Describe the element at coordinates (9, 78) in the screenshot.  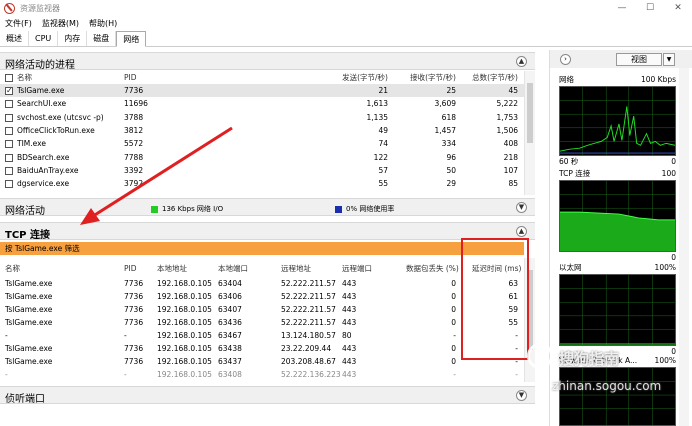
I see `select-all-checkbox` at that location.